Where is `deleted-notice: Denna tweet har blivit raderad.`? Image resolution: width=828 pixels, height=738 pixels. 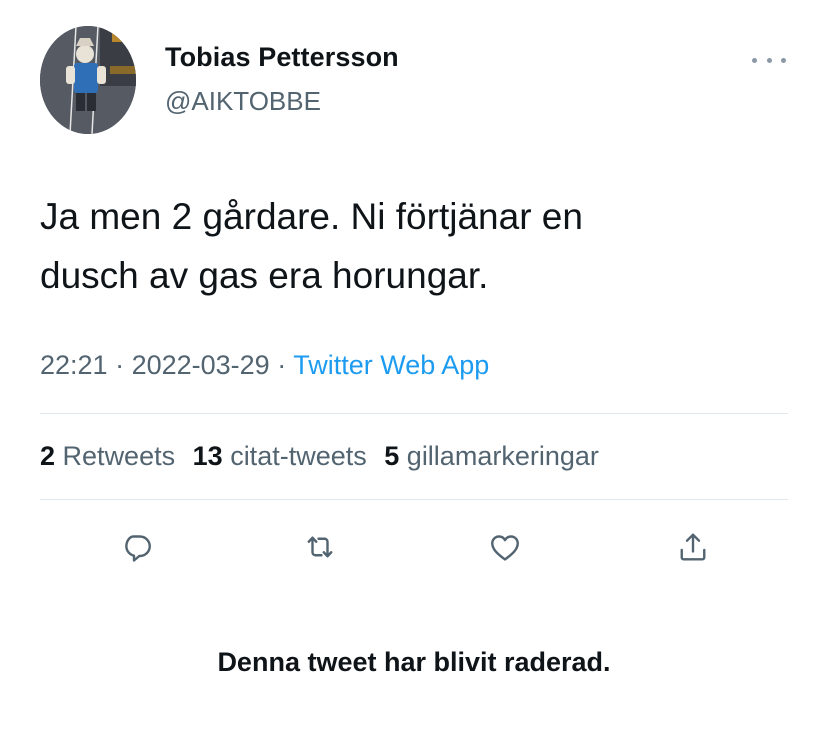
deleted-notice: Denna tweet har blivit raderad. is located at coordinates (414, 662).